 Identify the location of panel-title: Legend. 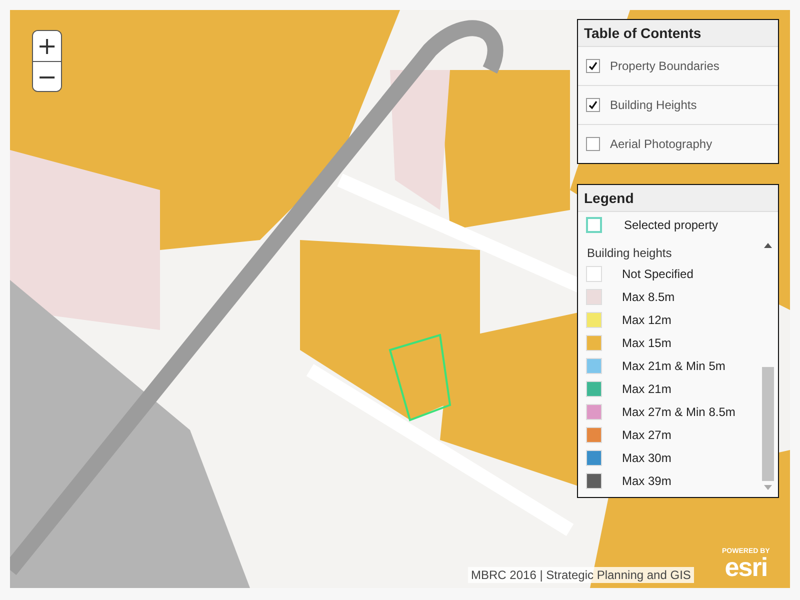
(678, 198).